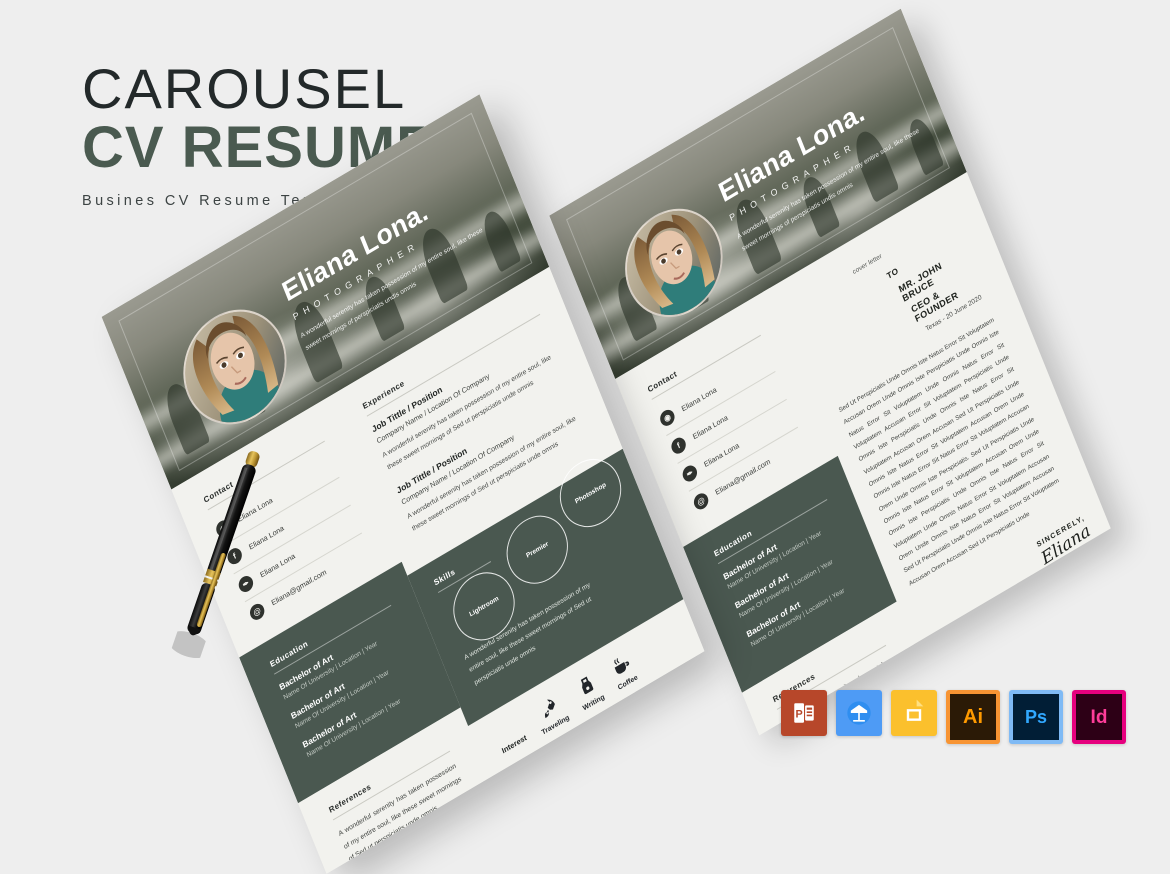  What do you see at coordinates (548, 708) in the screenshot?
I see `rocket-icon` at bounding box center [548, 708].